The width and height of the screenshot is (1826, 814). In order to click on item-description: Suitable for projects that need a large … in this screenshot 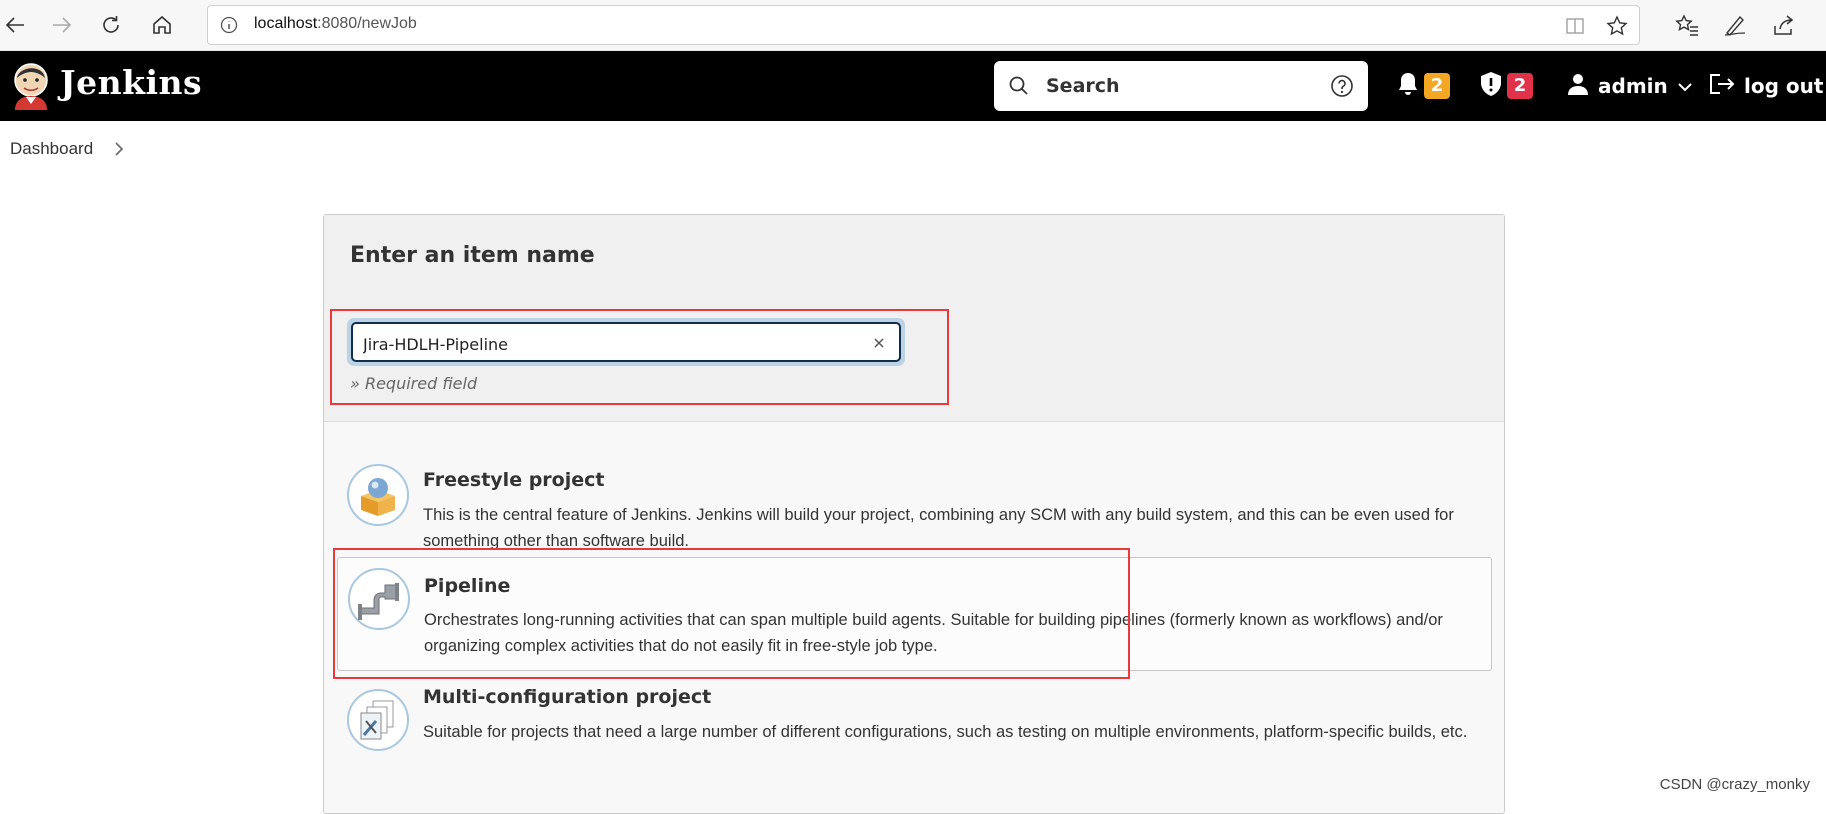, I will do `click(945, 732)`.